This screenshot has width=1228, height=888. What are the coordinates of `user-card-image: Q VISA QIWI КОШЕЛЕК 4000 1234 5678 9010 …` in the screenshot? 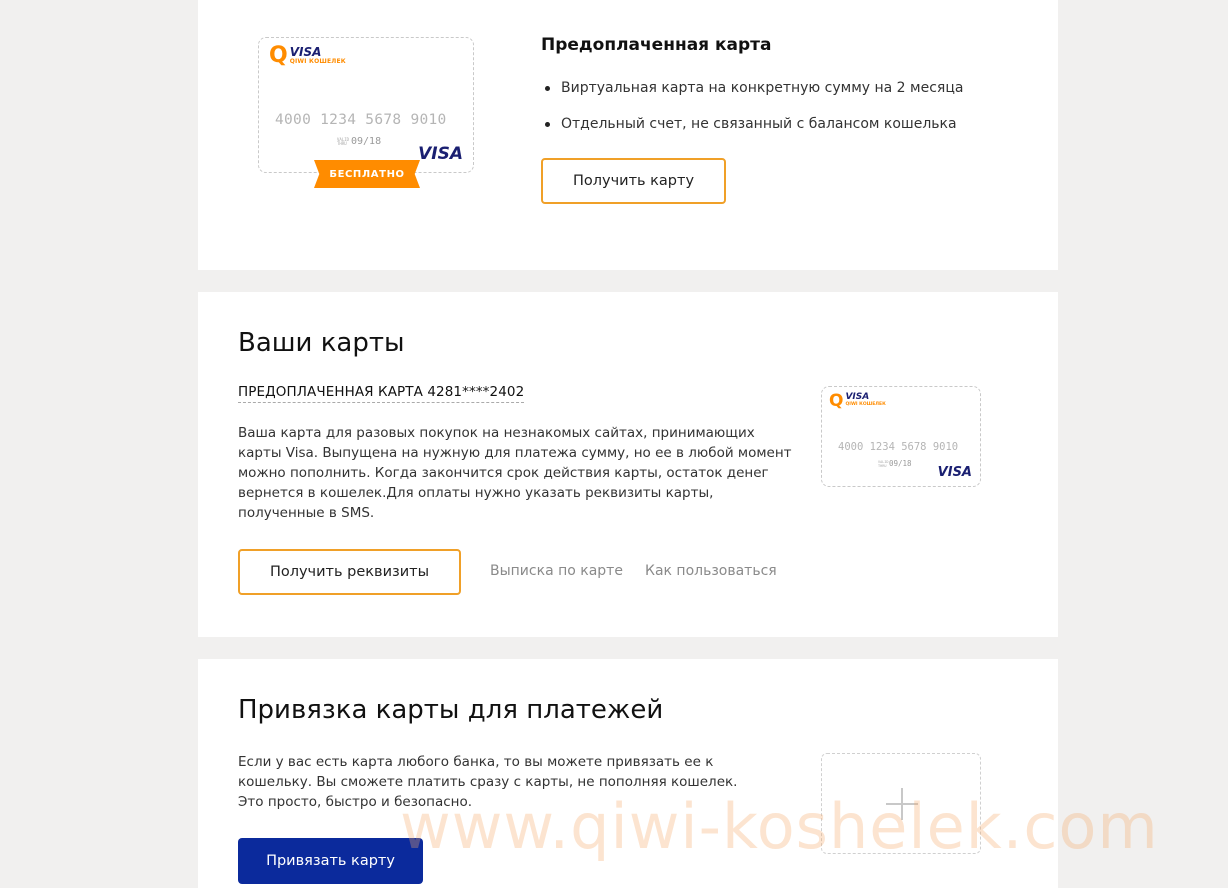 It's located at (901, 436).